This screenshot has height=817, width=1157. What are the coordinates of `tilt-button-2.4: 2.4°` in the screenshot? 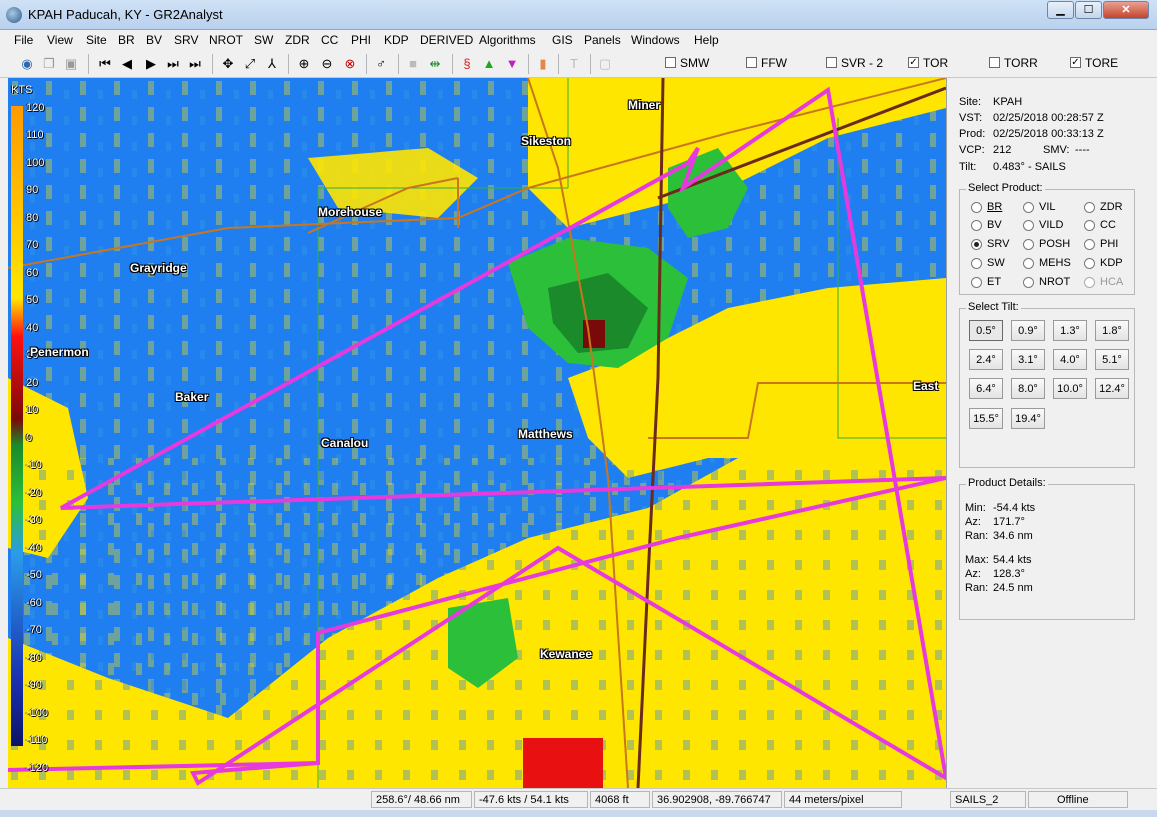 It's located at (986, 359).